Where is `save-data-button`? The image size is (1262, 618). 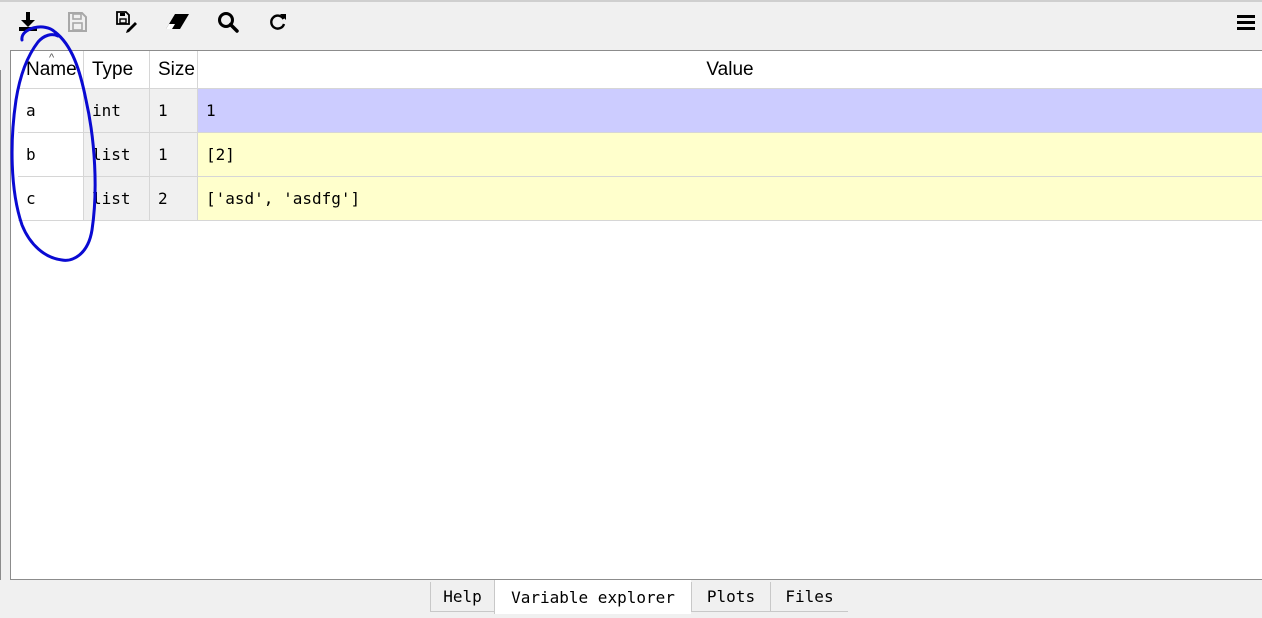
save-data-button is located at coordinates (77, 22).